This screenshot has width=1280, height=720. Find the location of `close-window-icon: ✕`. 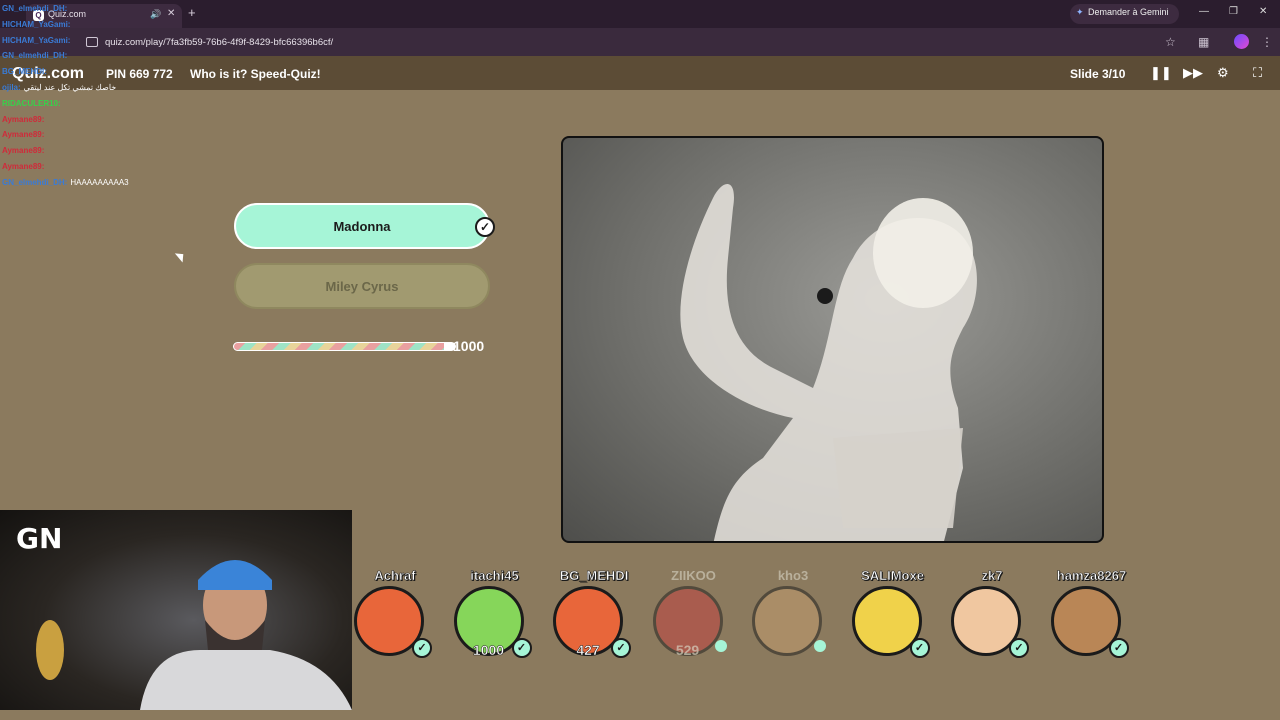

close-window-icon: ✕ is located at coordinates (1263, 11).